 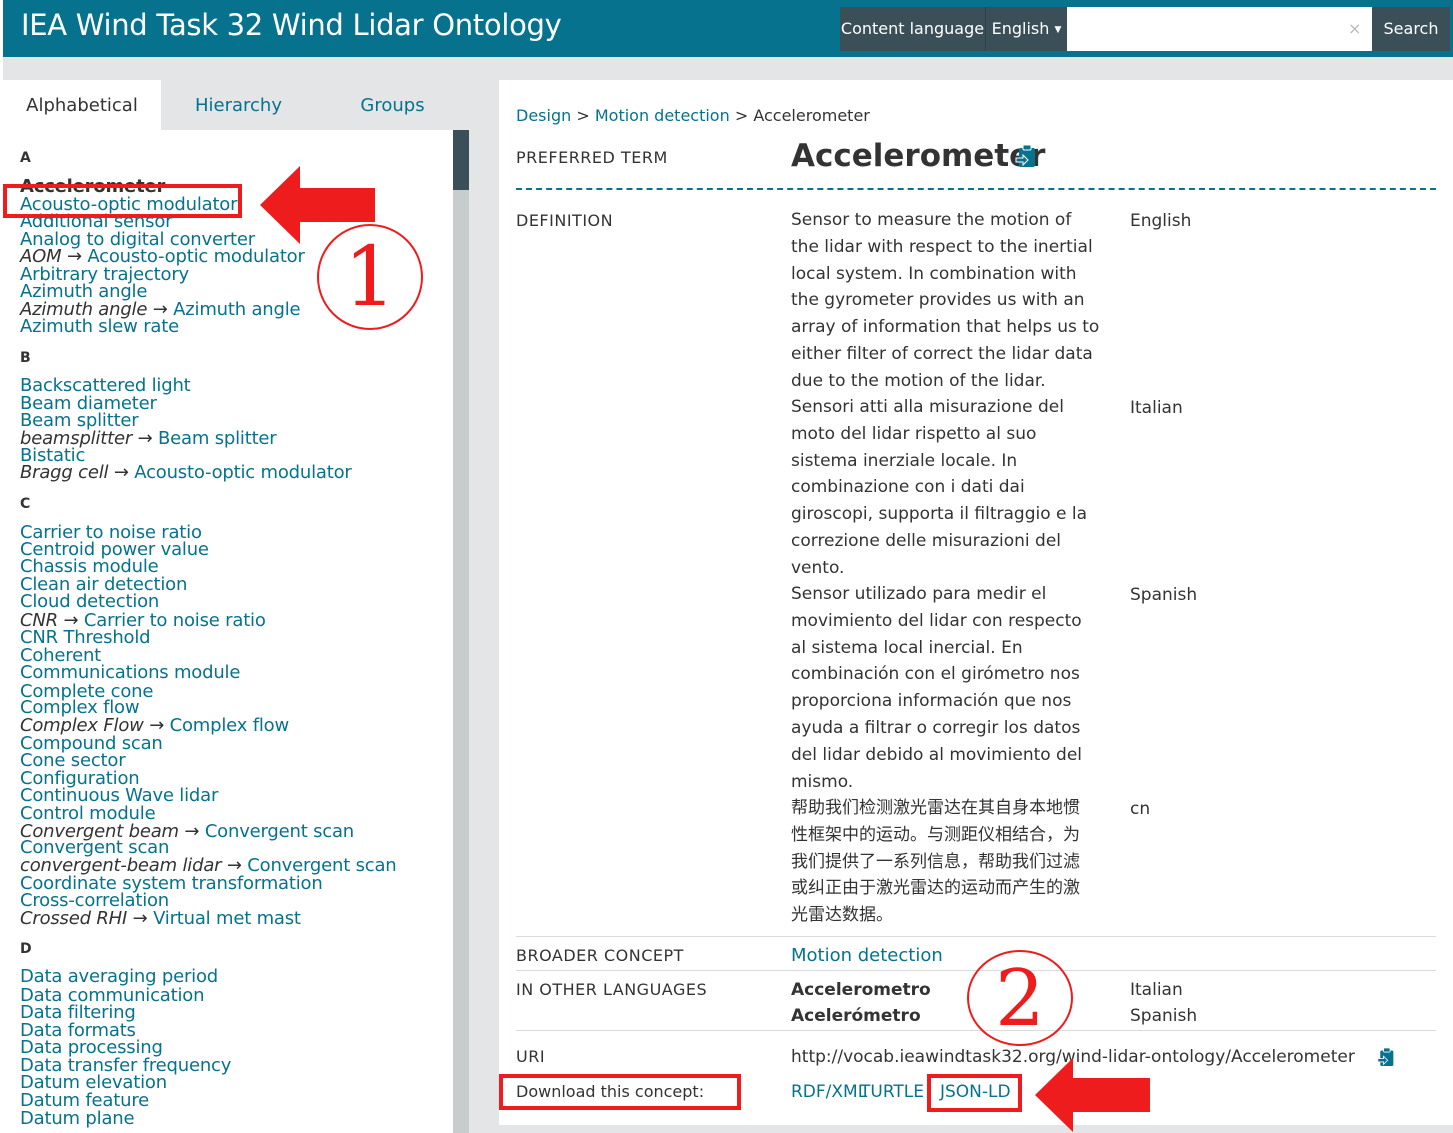 I want to click on copy-to-clipboard-icon, so click(x=1026, y=156).